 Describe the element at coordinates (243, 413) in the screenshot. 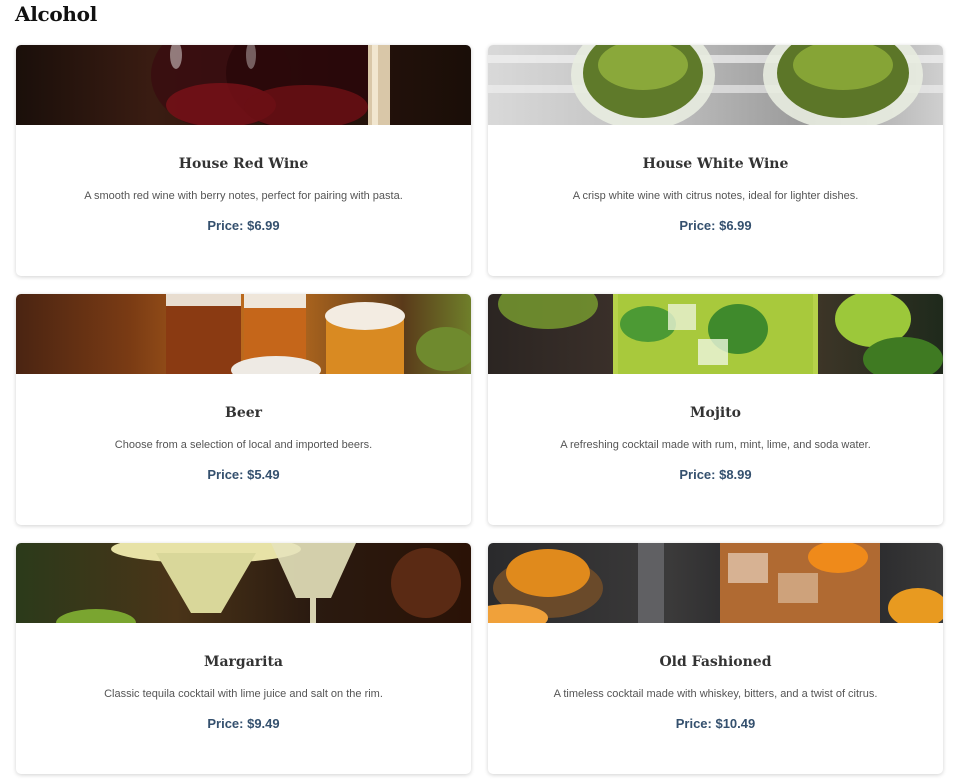

I see `item-name: Beer` at that location.